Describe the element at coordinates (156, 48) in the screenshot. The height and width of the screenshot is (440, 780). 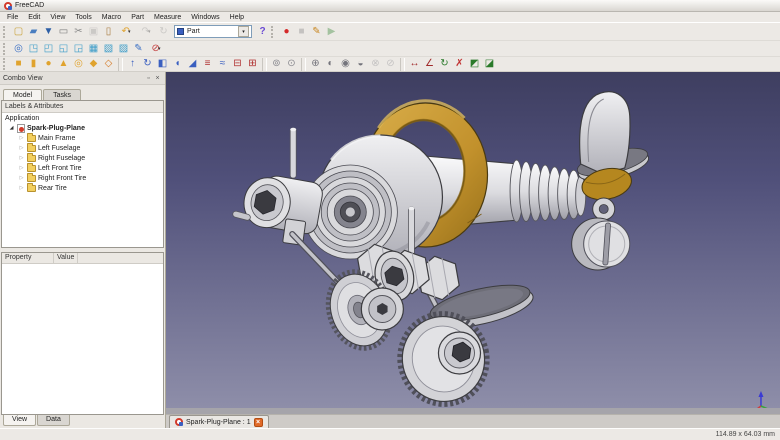
I see `draw-style-button: ⊘ ▾` at that location.